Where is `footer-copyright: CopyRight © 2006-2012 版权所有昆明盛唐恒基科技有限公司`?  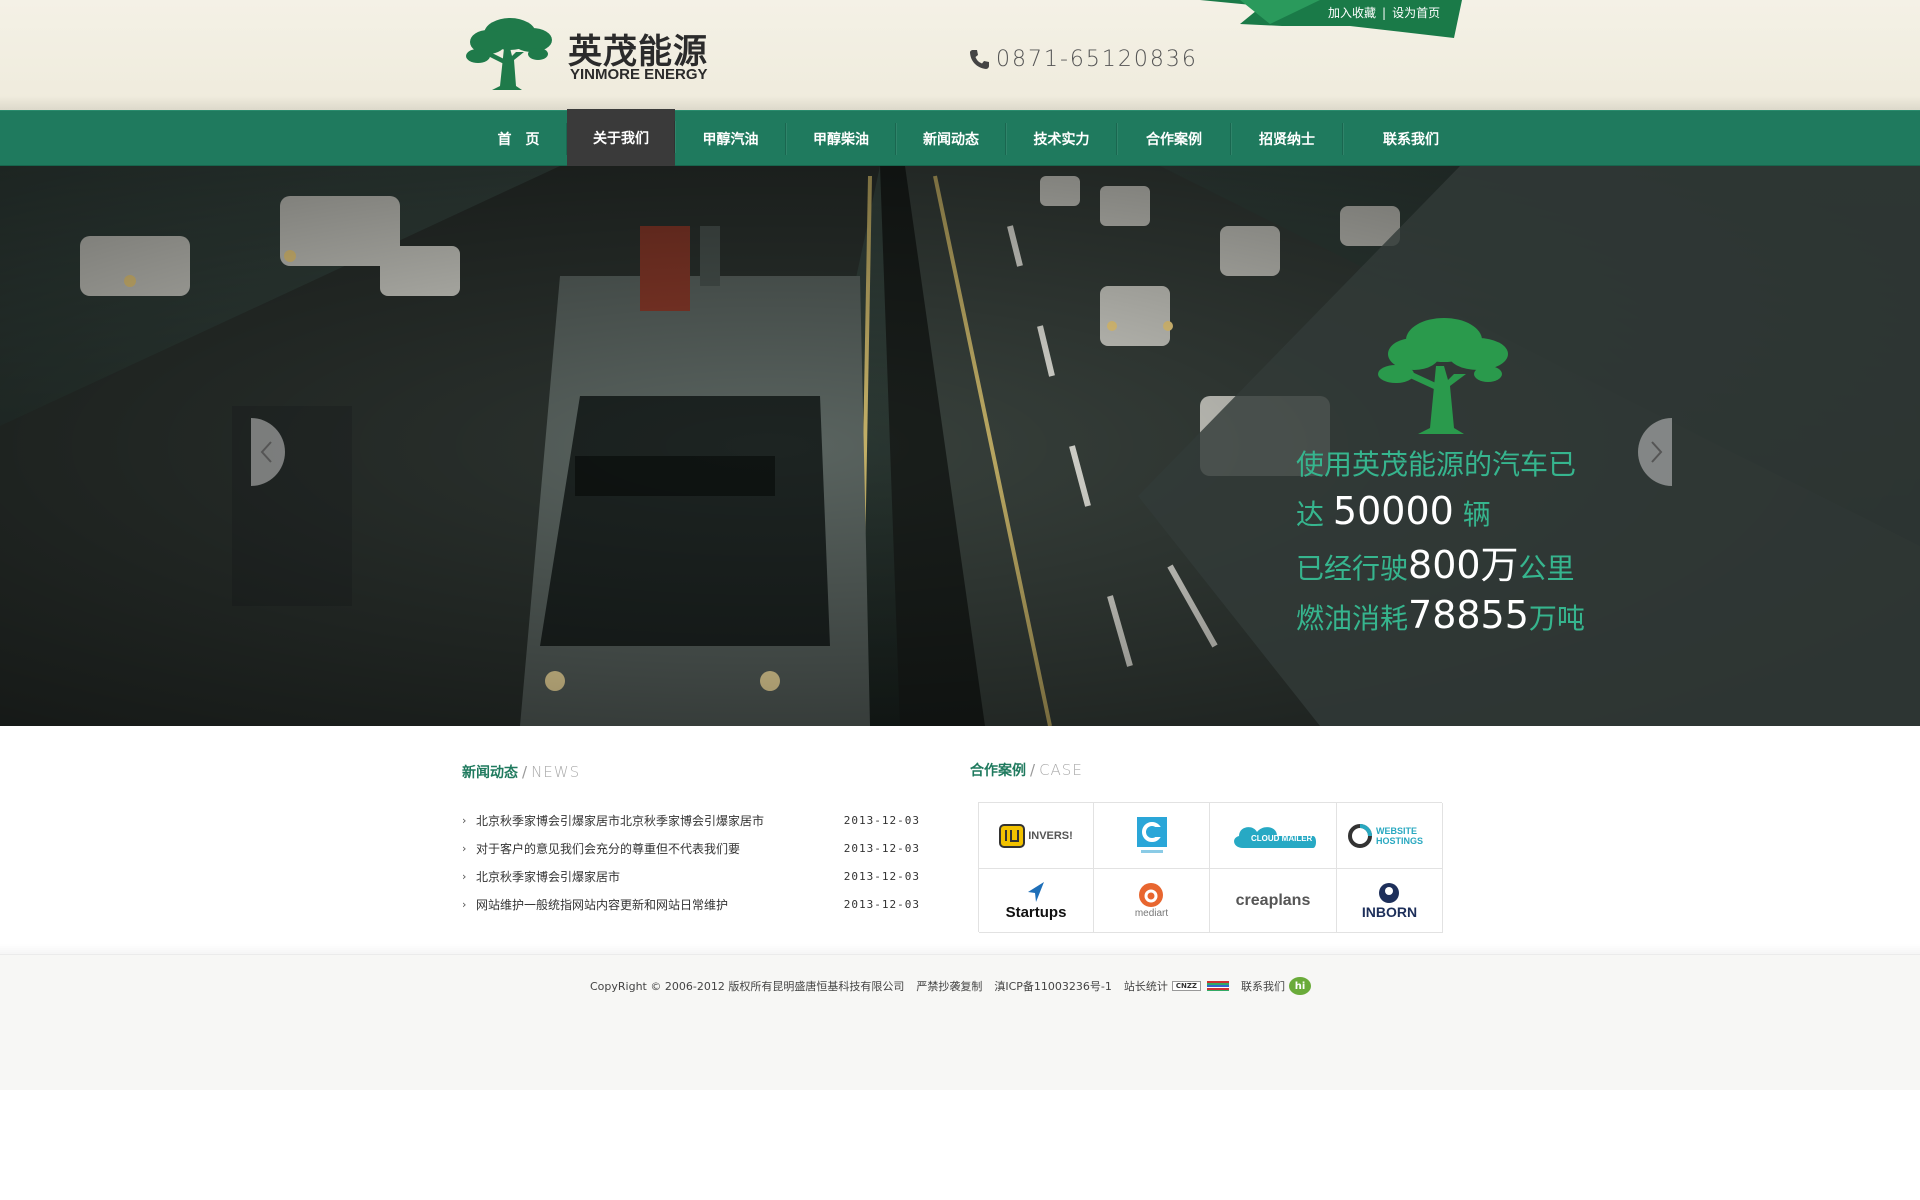
footer-copyright: CopyRight © 2006-2012 版权所有昆明盛唐恒基科技有限公司 is located at coordinates (747, 986).